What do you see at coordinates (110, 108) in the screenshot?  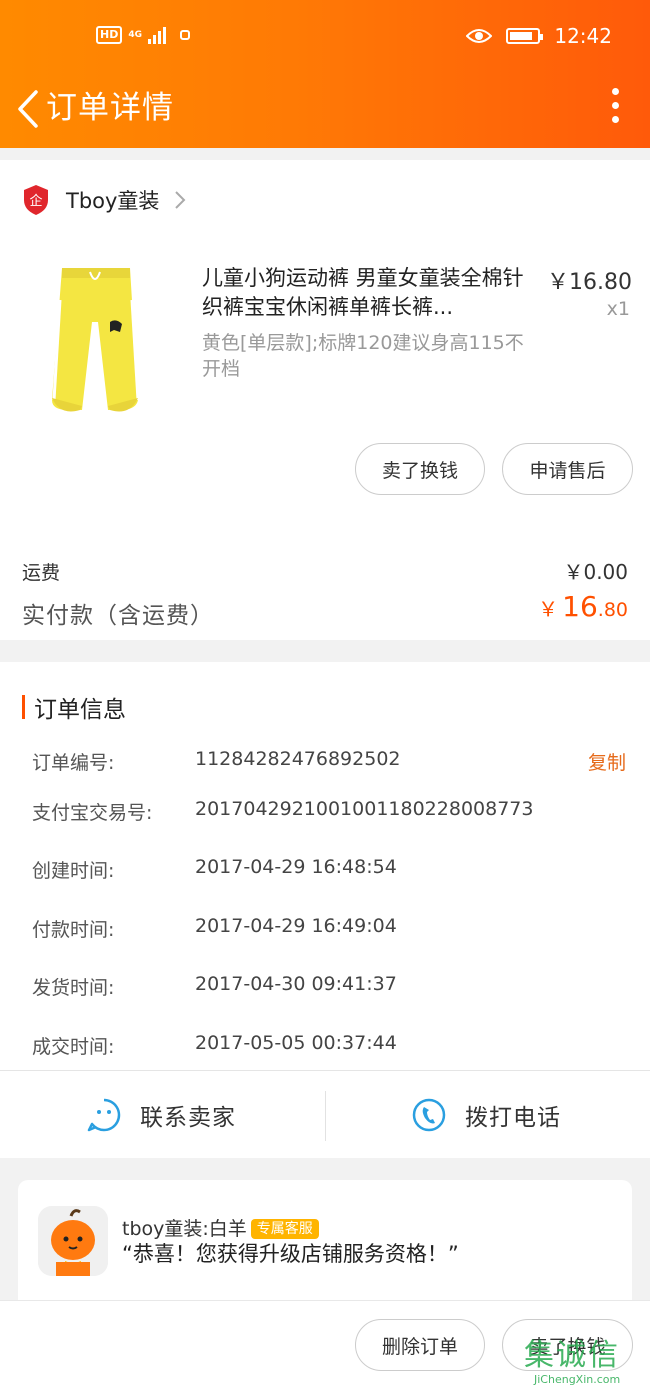 I see `page-title: 订单详情` at bounding box center [110, 108].